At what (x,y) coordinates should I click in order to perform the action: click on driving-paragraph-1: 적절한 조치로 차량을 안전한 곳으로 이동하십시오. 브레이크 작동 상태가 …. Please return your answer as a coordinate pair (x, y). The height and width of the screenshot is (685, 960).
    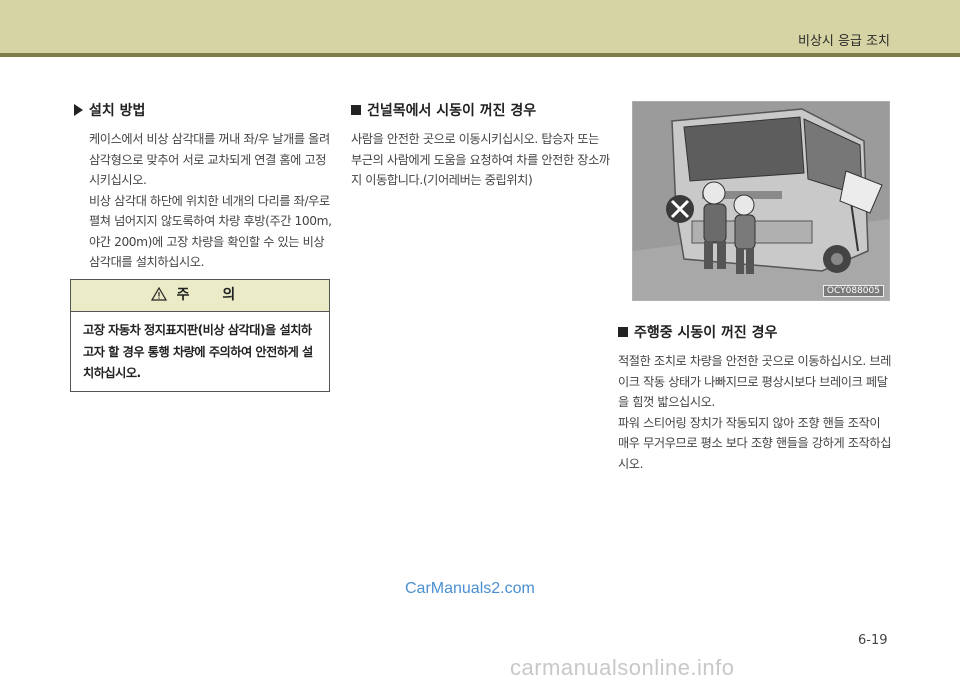
    Looking at the image, I should click on (755, 381).